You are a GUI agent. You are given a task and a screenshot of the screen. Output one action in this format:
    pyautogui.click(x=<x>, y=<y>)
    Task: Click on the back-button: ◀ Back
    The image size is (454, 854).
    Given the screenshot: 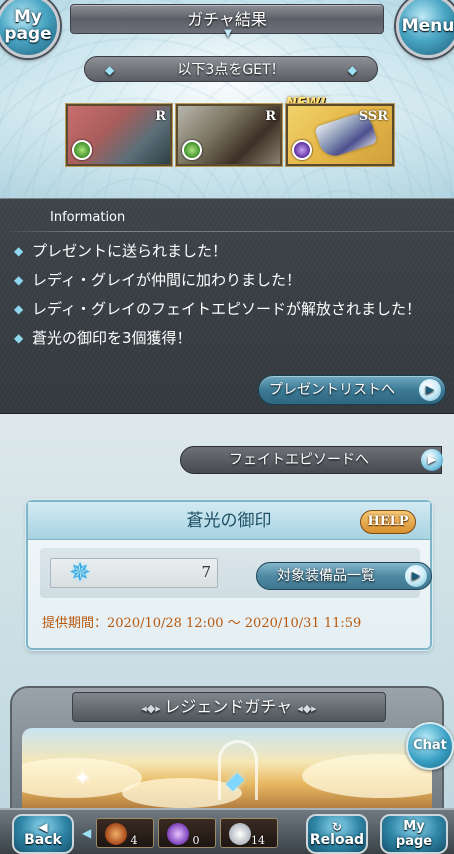 What is the action you would take?
    pyautogui.click(x=43, y=834)
    